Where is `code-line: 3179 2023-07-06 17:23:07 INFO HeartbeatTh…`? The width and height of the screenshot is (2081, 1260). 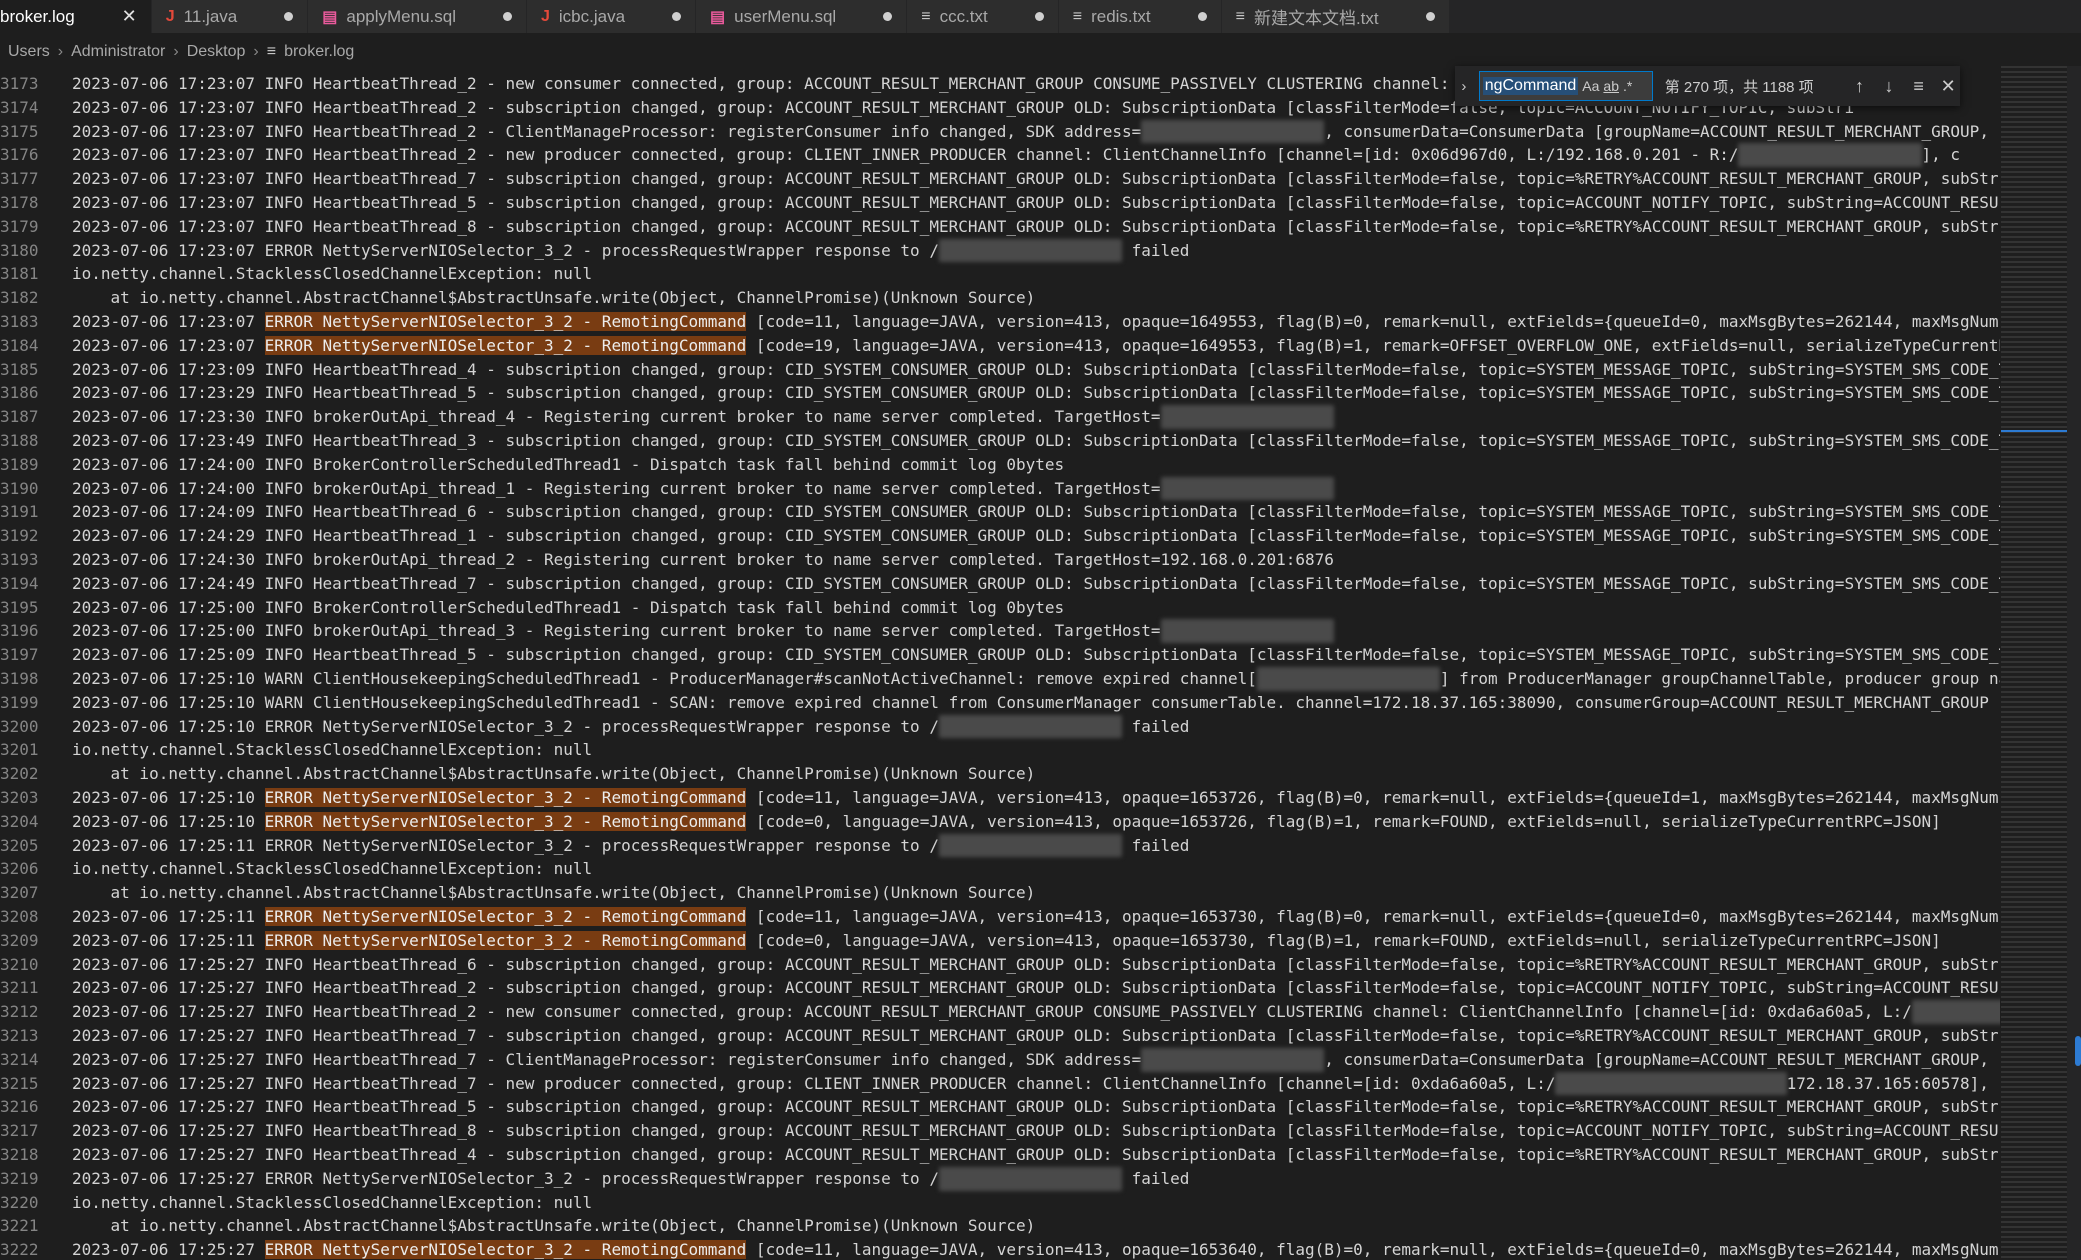
code-line: 3179 2023-07-06 17:23:07 INFO HeartbeatTh… is located at coordinates (1000, 227).